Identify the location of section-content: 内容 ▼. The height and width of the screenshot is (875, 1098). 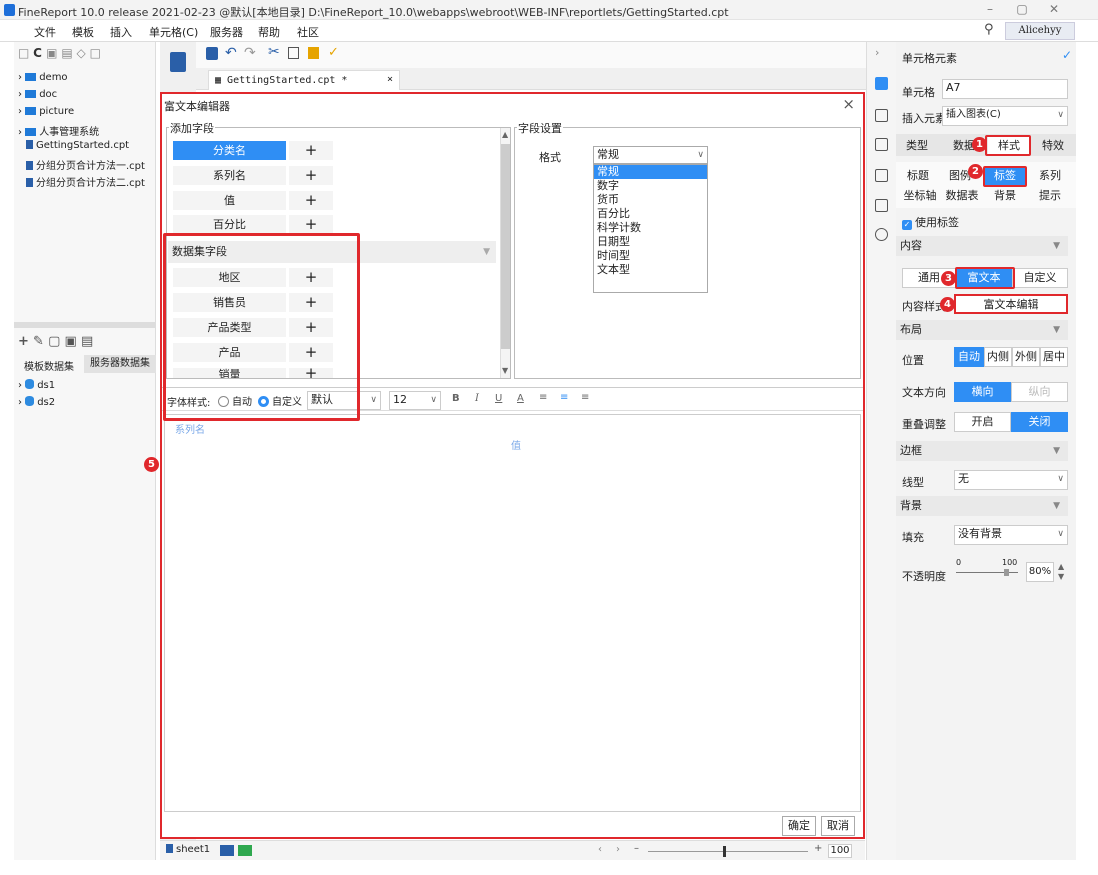
(982, 246).